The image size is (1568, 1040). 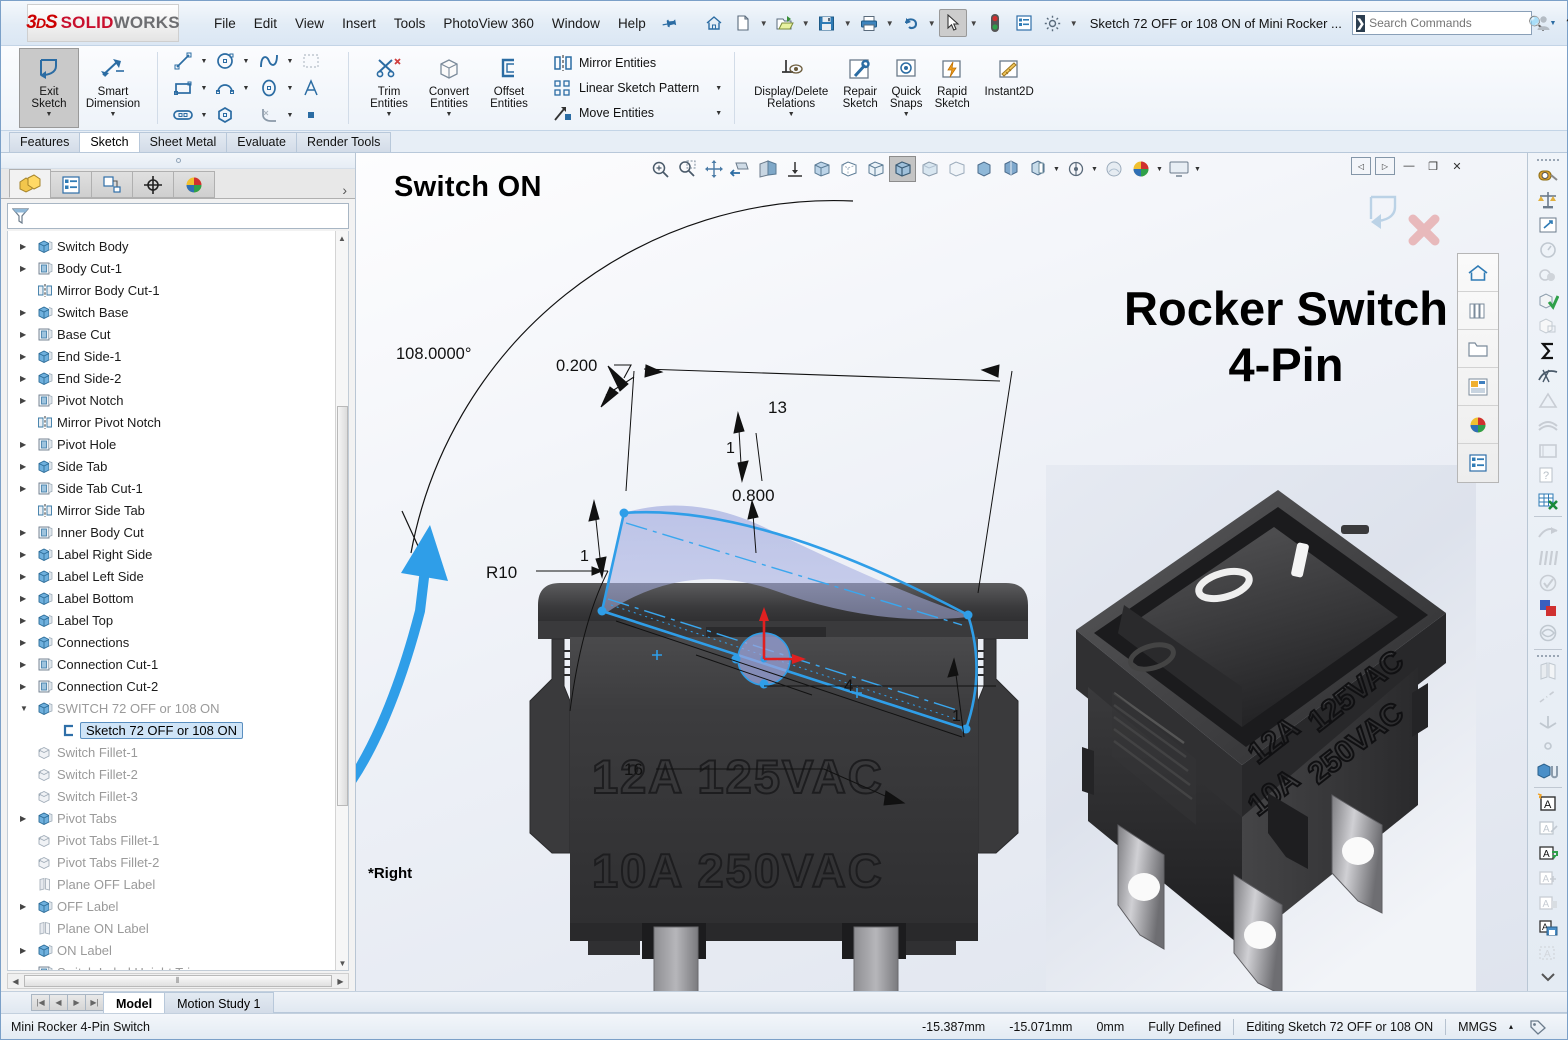 What do you see at coordinates (71, 184) in the screenshot?
I see `property-manager-tab` at bounding box center [71, 184].